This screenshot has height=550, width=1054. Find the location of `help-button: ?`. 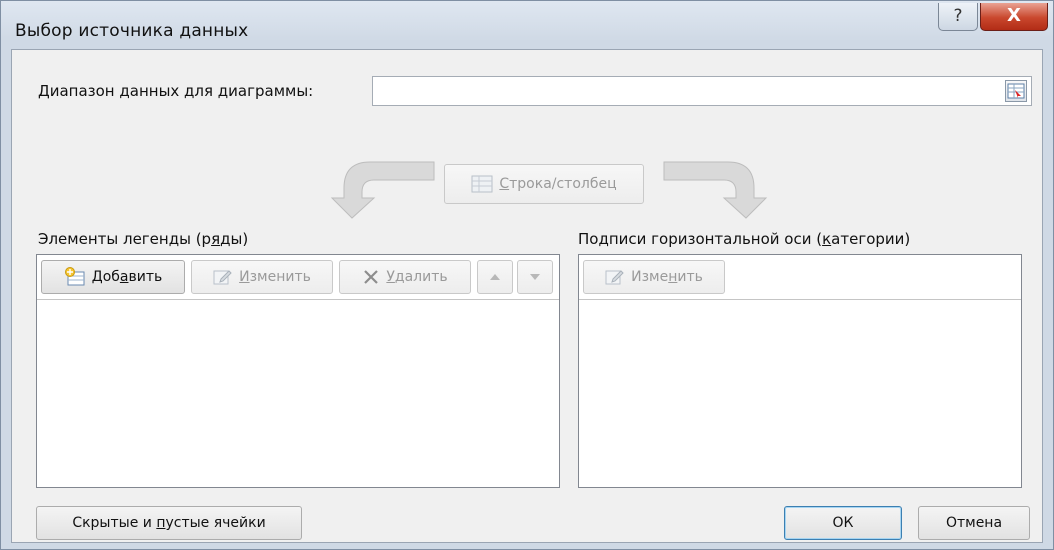

help-button: ? is located at coordinates (958, 17).